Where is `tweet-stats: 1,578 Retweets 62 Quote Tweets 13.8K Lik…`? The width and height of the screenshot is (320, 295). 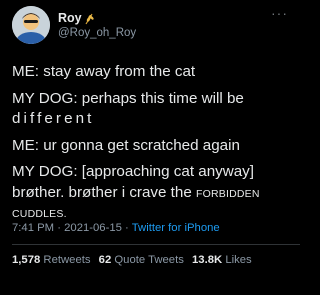
tweet-stats: 1,578 Retweets 62 Quote Tweets 13.8K Lik… is located at coordinates (134, 260).